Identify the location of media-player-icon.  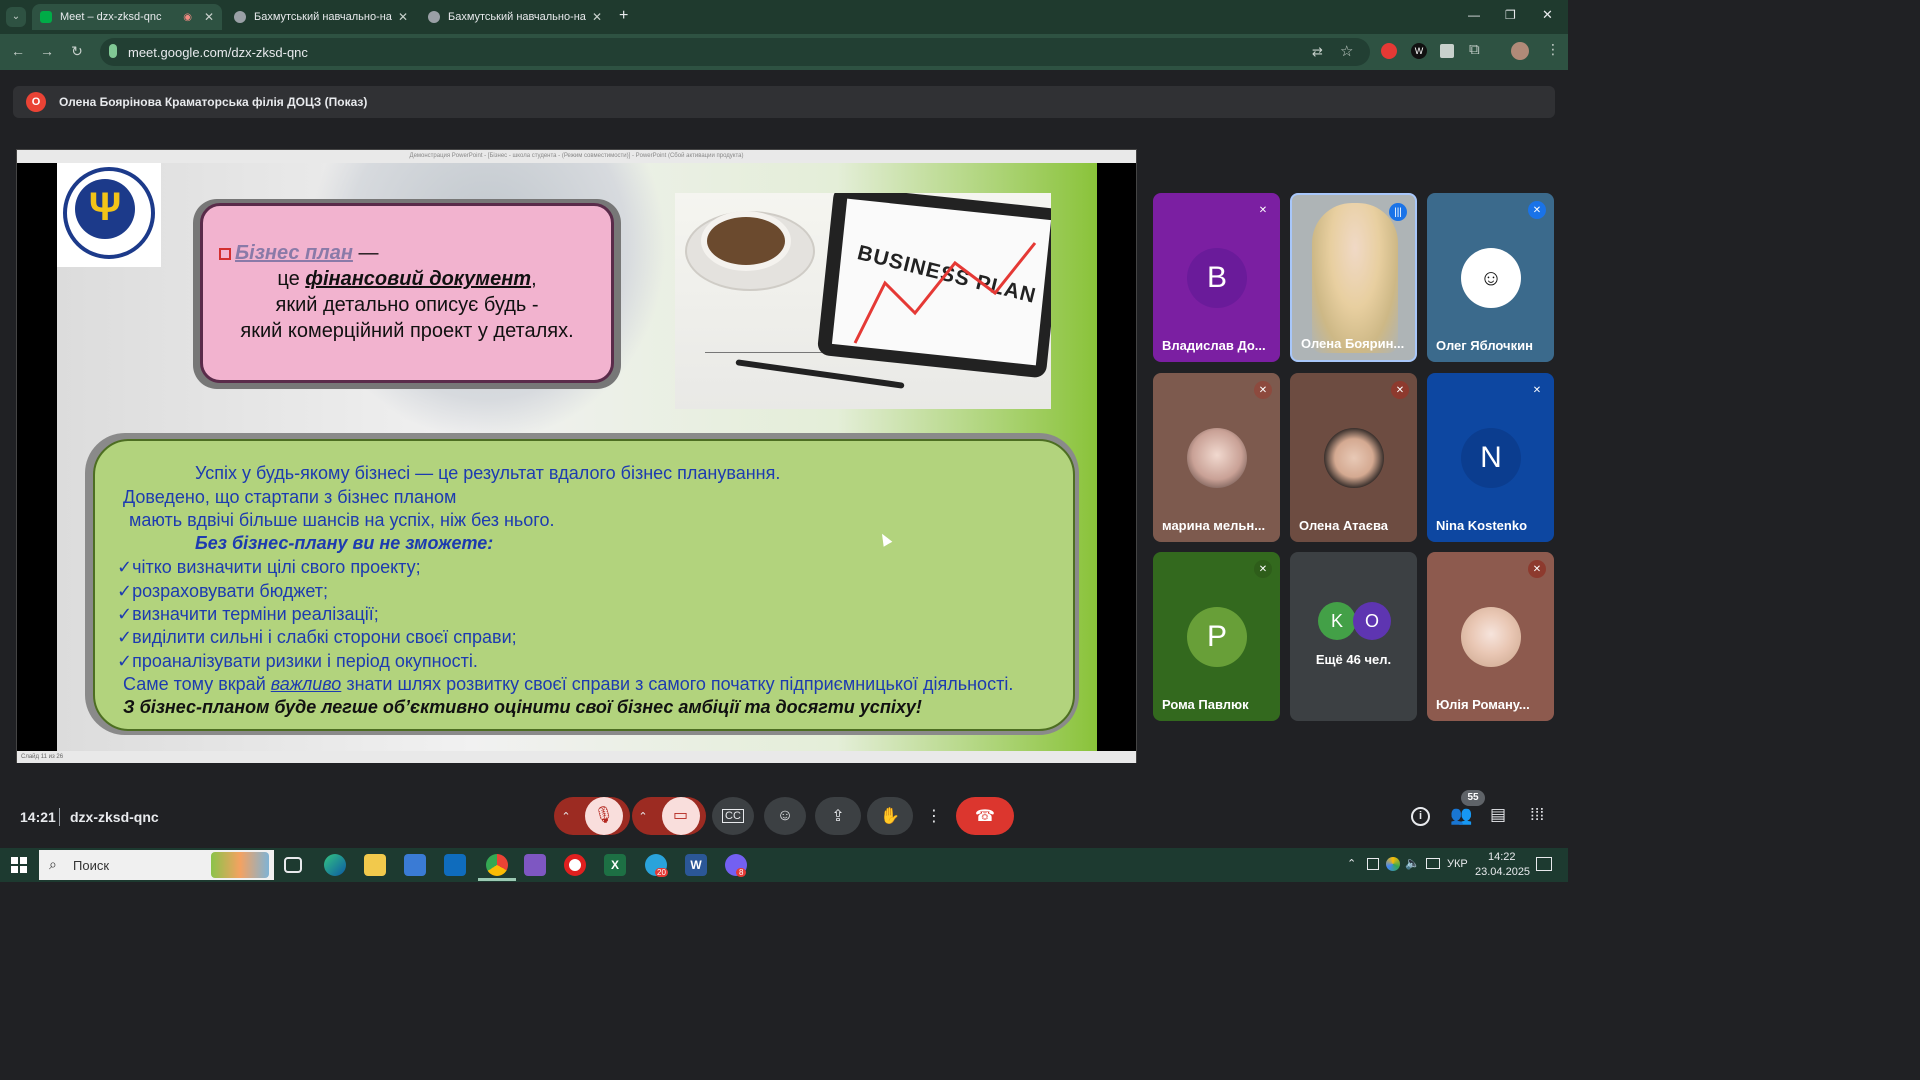
(535, 865).